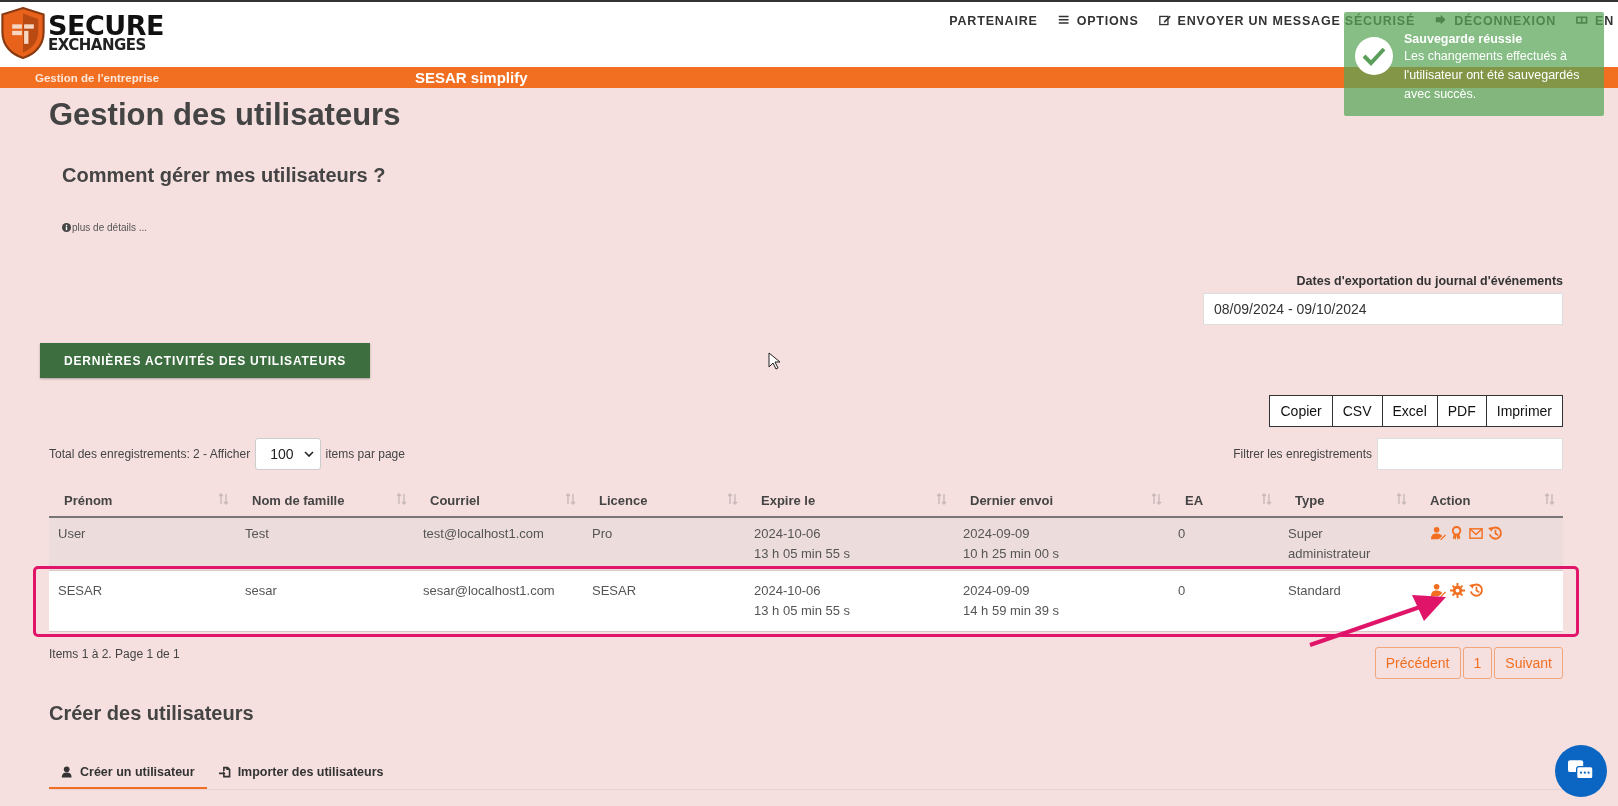 This screenshot has height=806, width=1618. Describe the element at coordinates (1301, 411) in the screenshot. I see `export-button: Copier` at that location.